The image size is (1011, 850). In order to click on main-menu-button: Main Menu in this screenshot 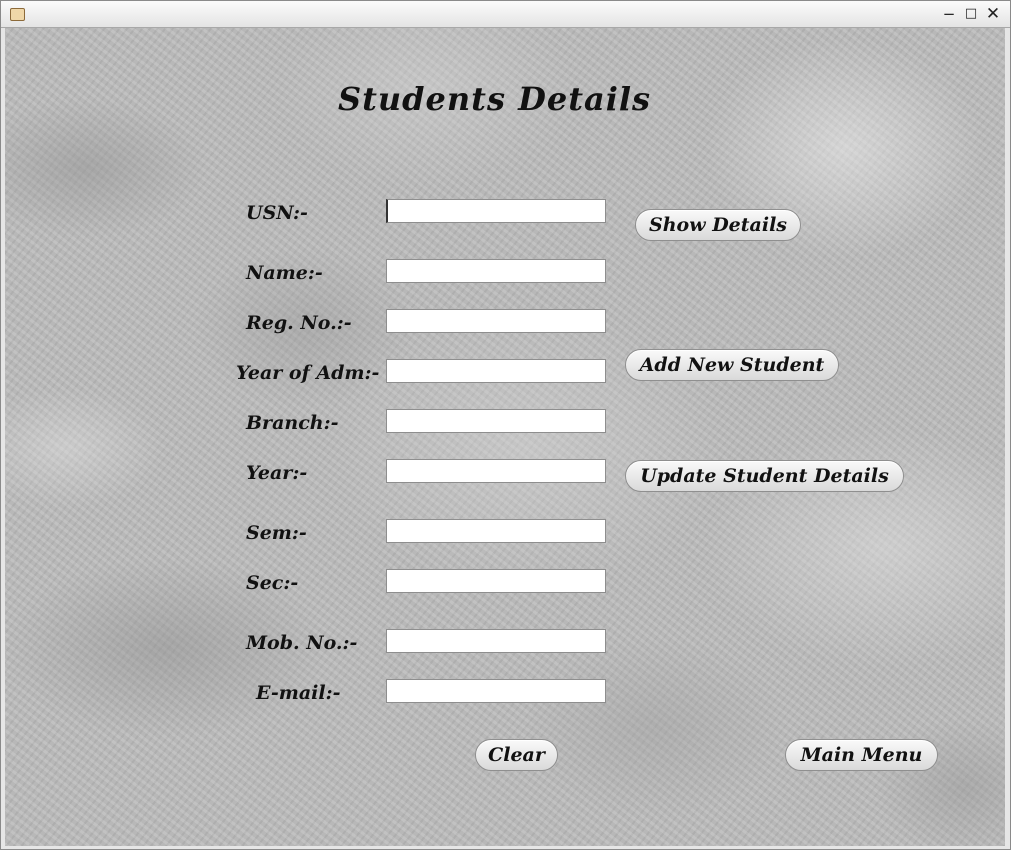, I will do `click(861, 755)`.